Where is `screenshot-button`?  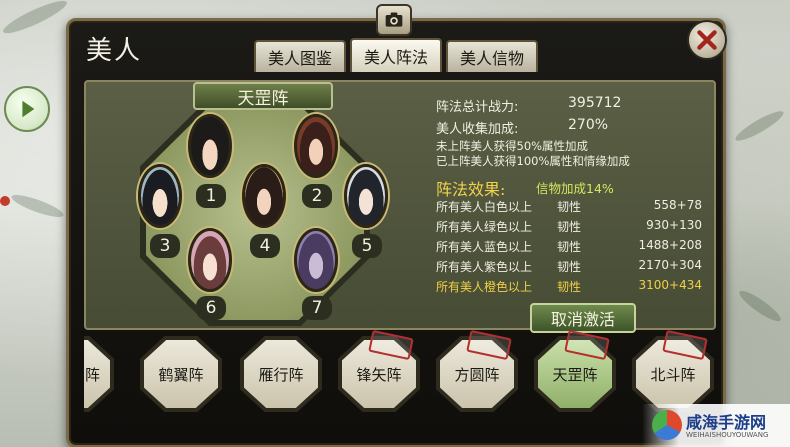
screenshot-button is located at coordinates (394, 20).